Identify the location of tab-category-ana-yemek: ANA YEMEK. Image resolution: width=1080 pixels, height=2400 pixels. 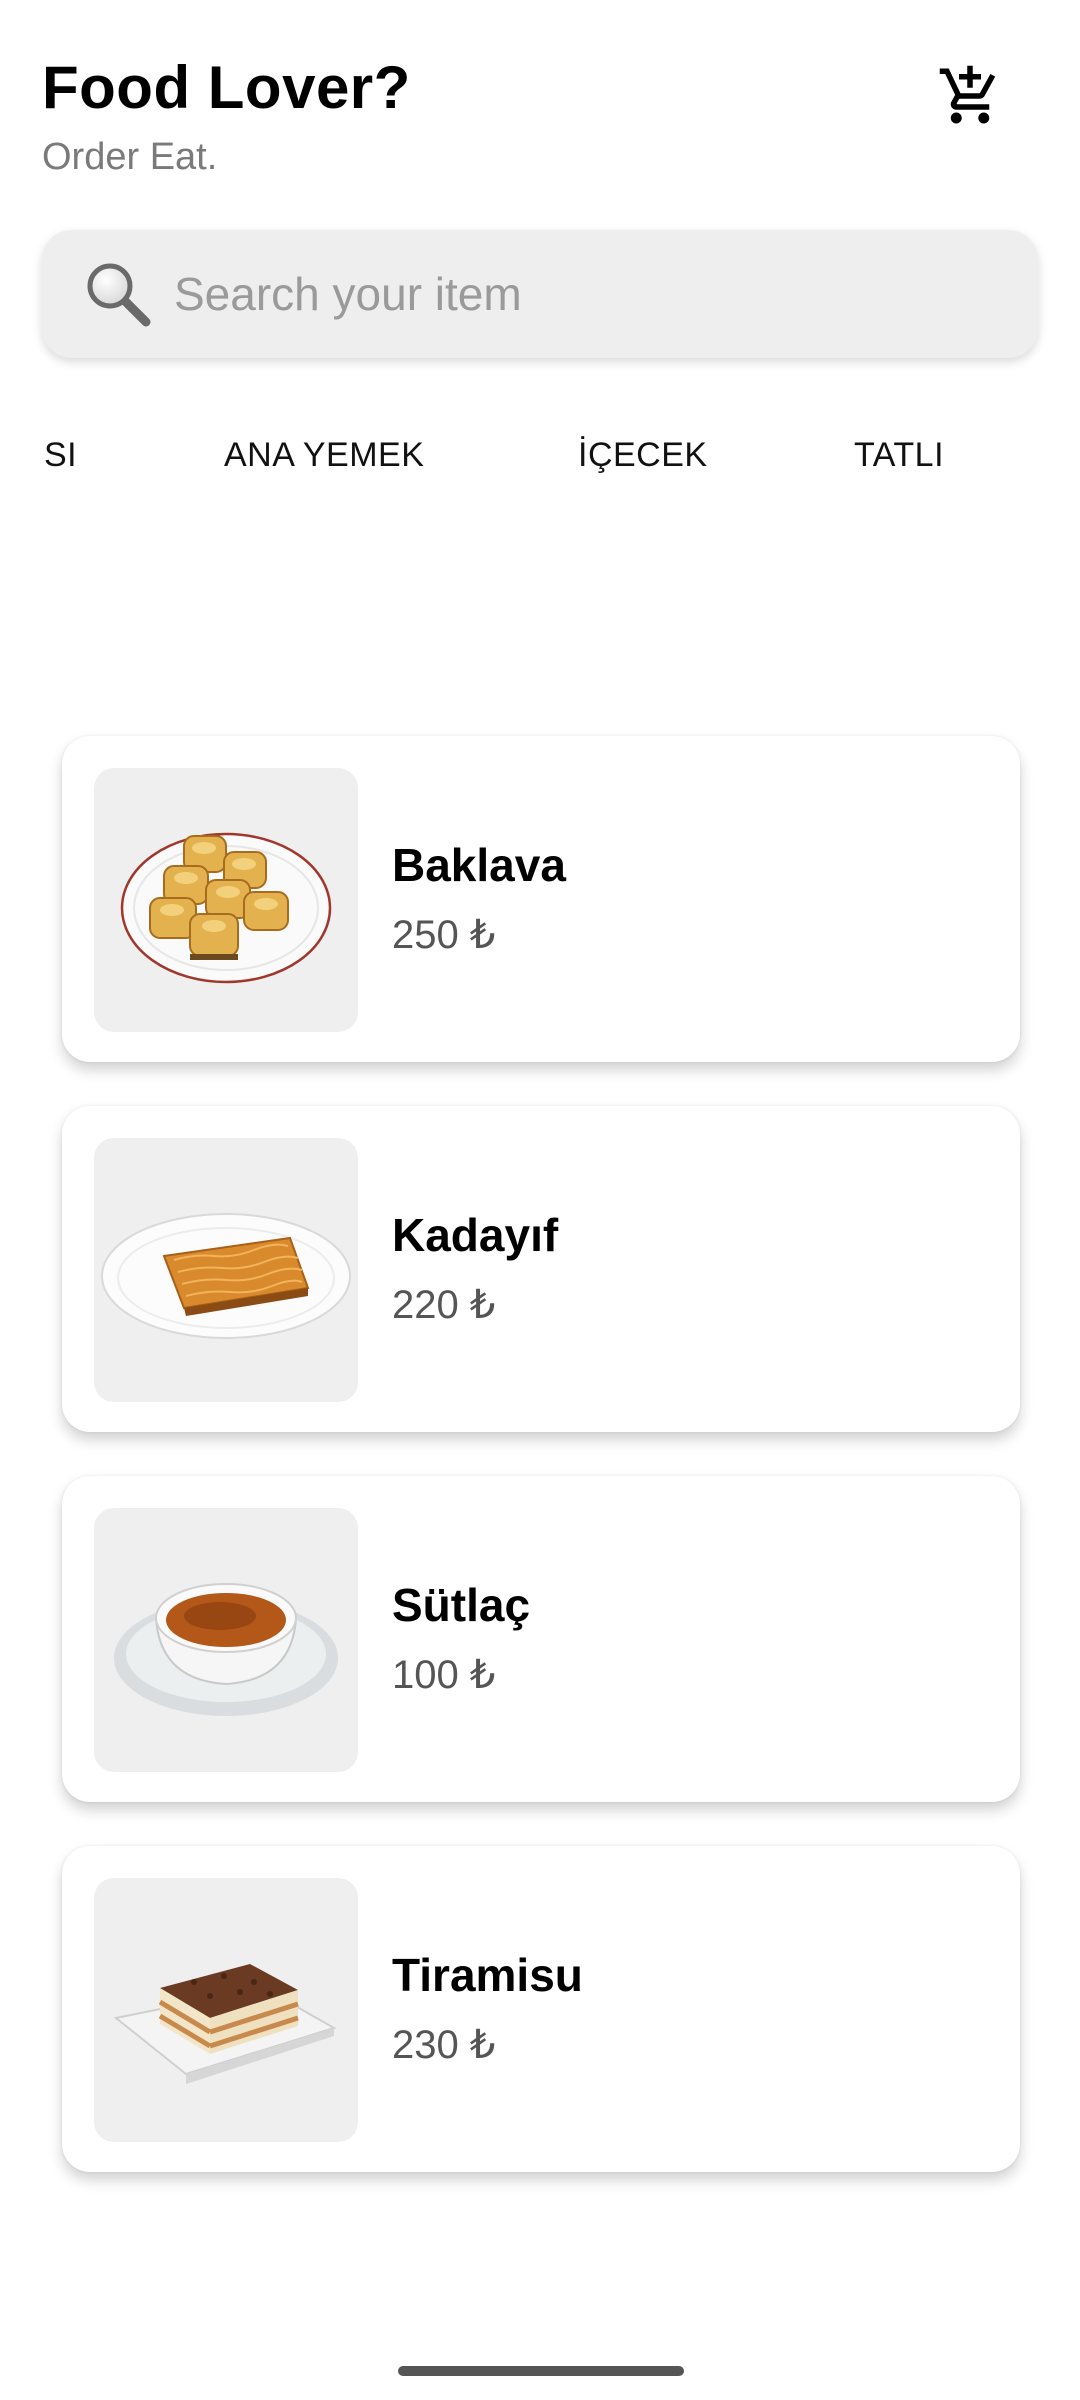
(324, 455).